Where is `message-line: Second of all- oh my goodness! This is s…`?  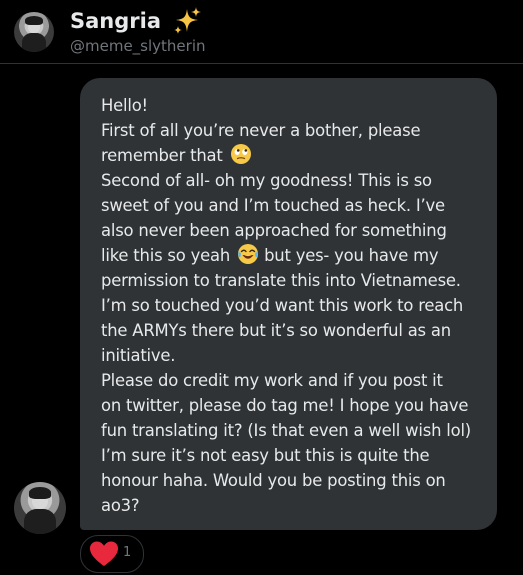
message-line: Second of all- oh my goodness! This is s… is located at coordinates (266, 180).